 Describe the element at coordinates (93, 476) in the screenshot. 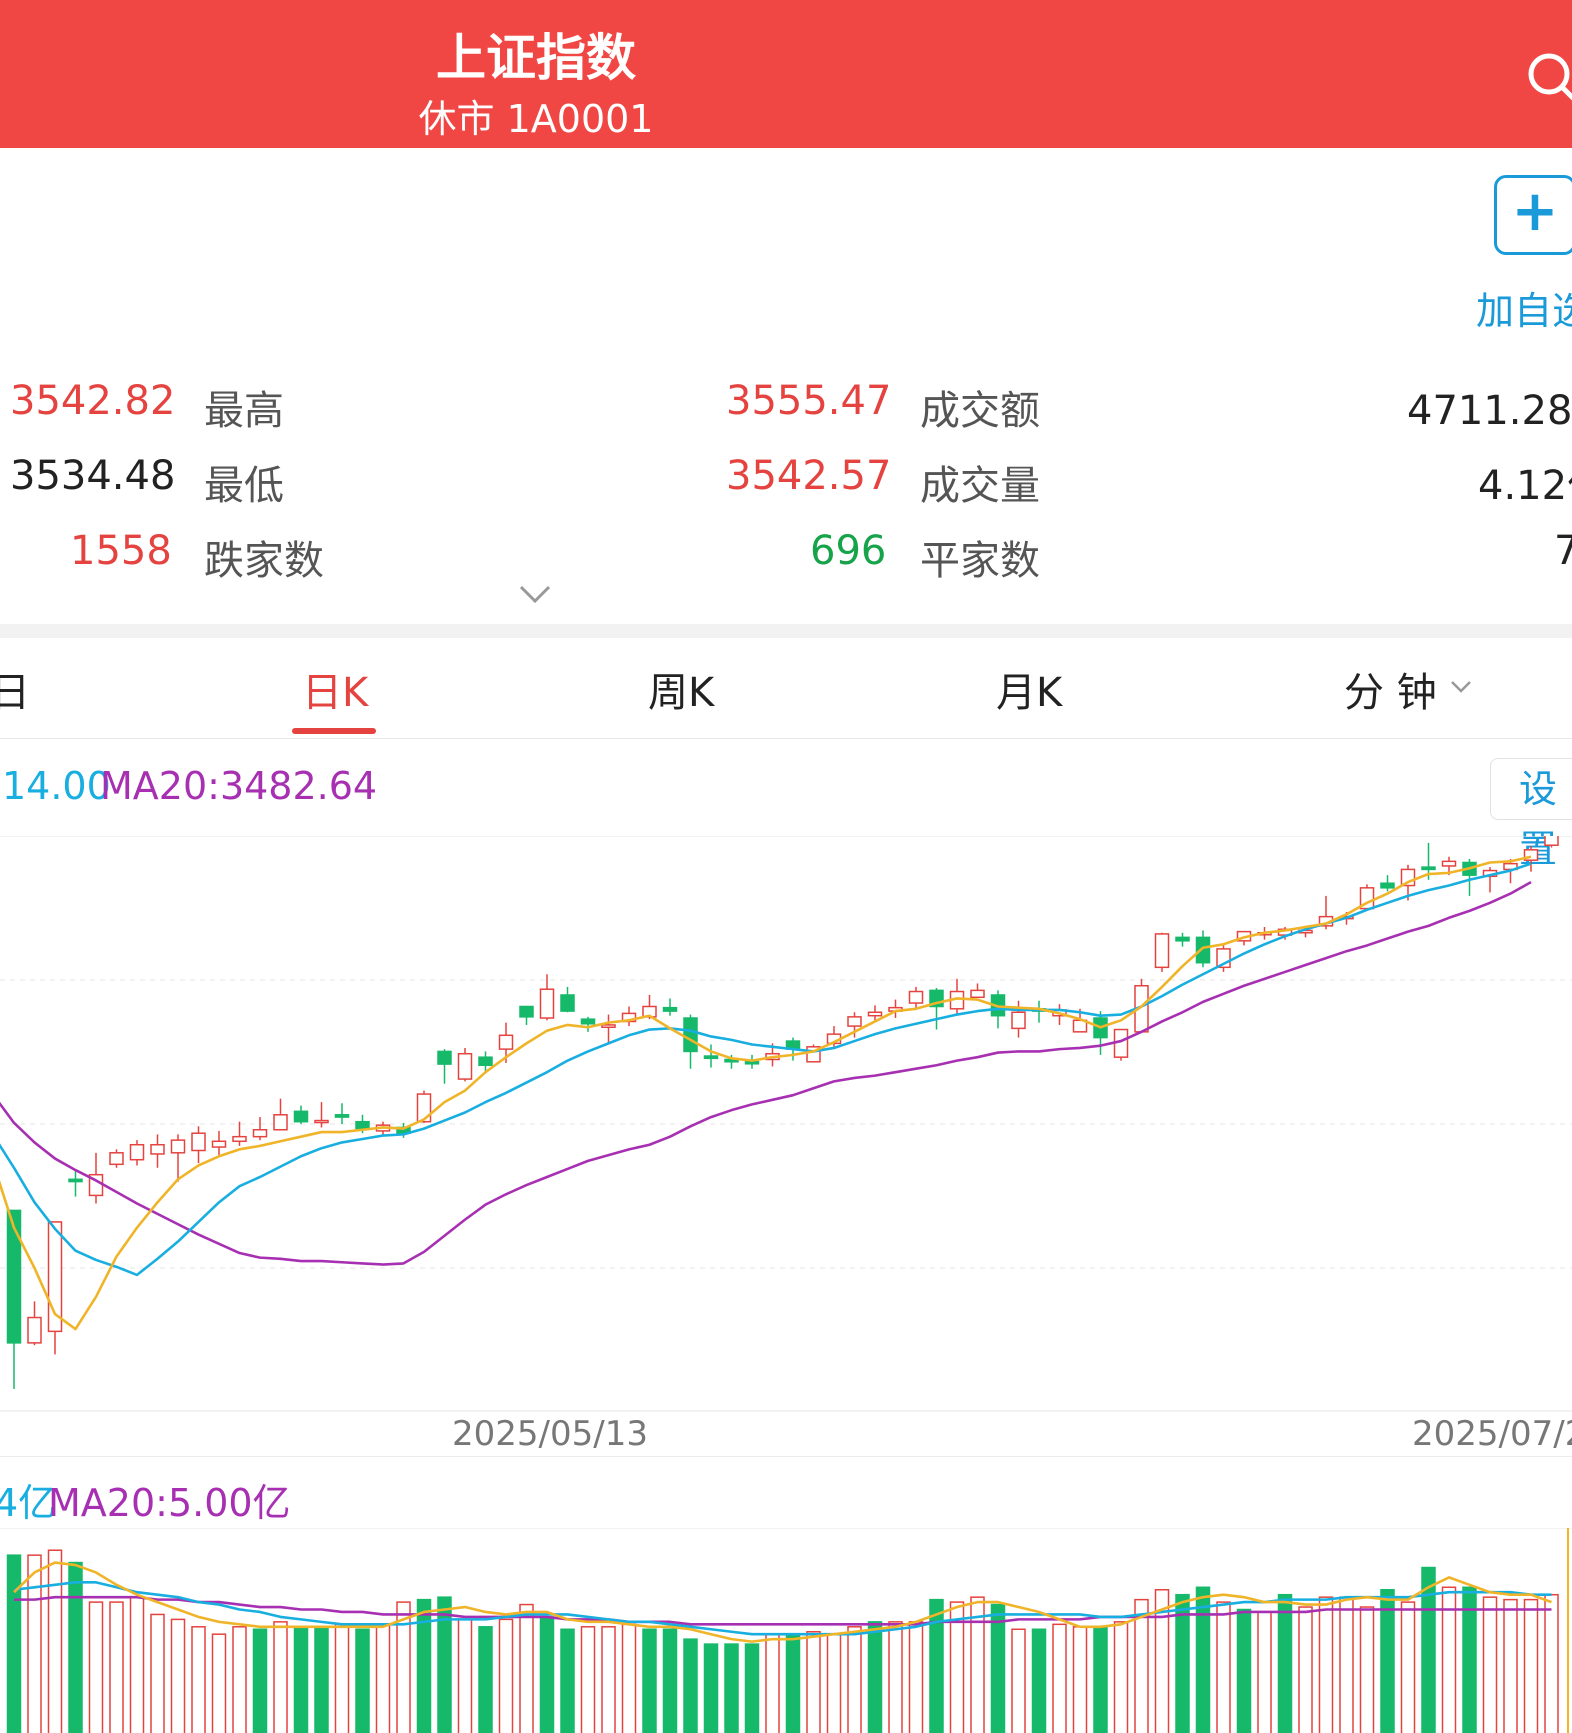

I see `stat-prevclose-value: 3534.48` at that location.